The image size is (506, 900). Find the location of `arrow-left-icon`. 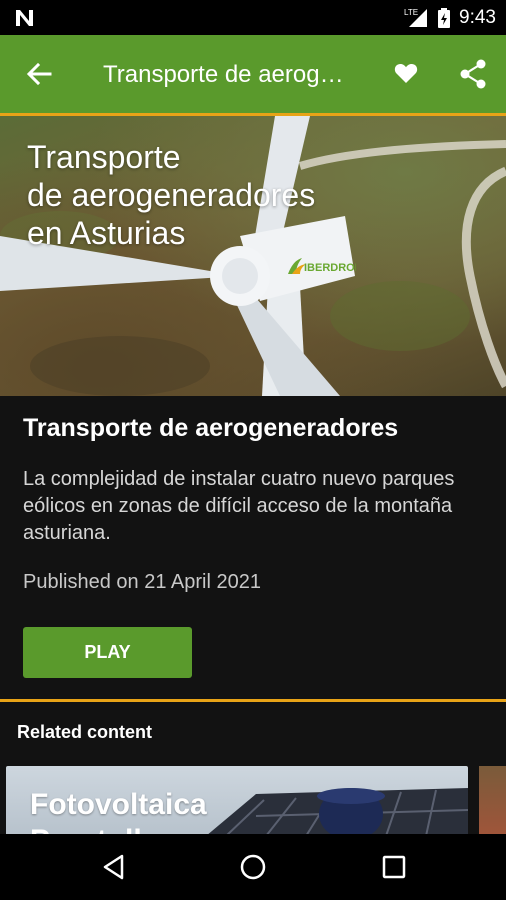

arrow-left-icon is located at coordinates (39, 74).